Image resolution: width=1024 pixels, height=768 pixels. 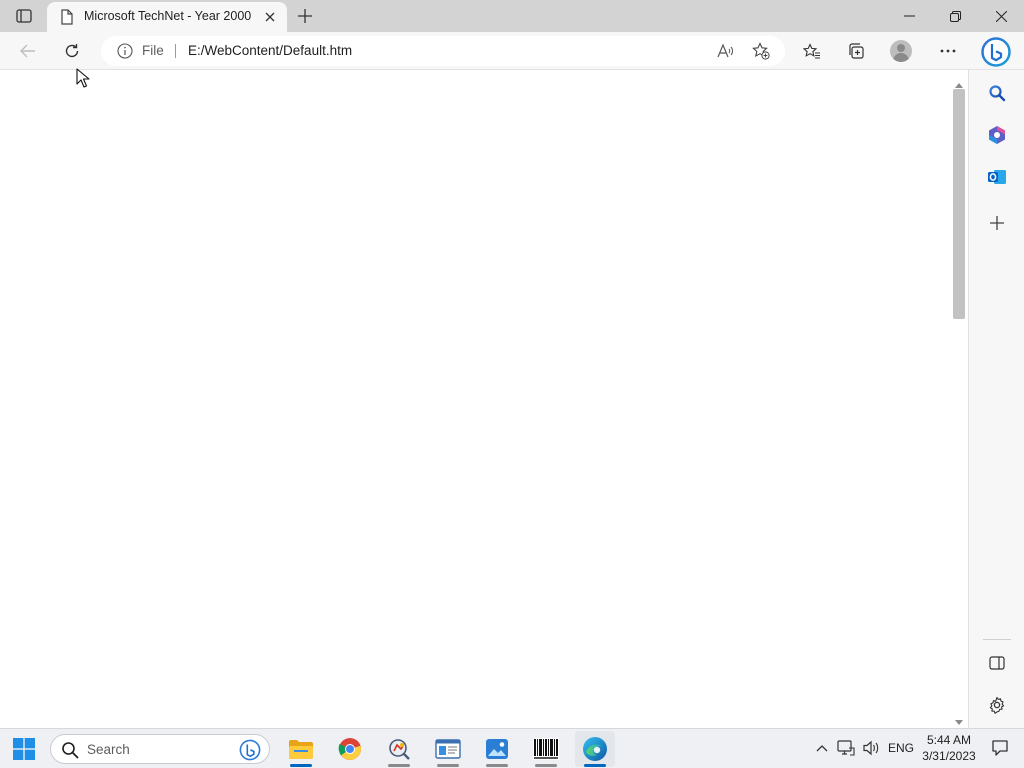 What do you see at coordinates (250, 752) in the screenshot?
I see `bing-icon` at bounding box center [250, 752].